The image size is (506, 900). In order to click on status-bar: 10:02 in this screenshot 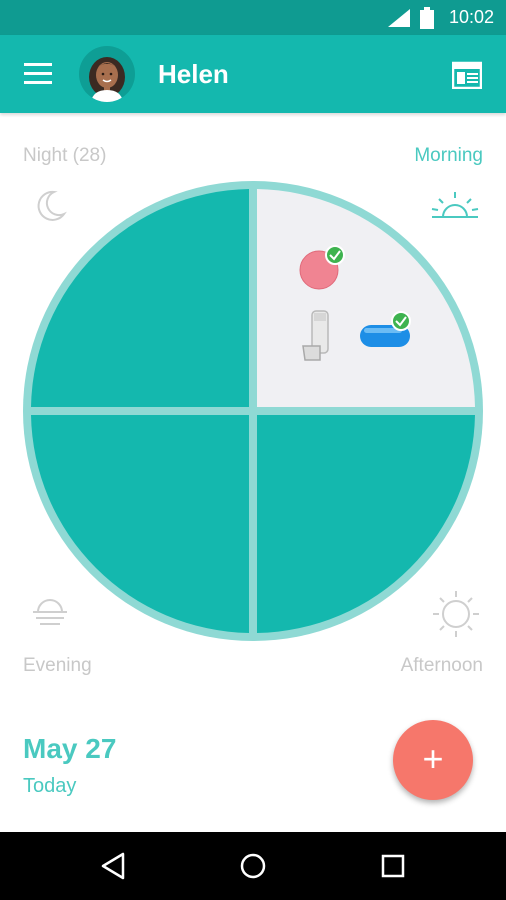, I will do `click(253, 17)`.